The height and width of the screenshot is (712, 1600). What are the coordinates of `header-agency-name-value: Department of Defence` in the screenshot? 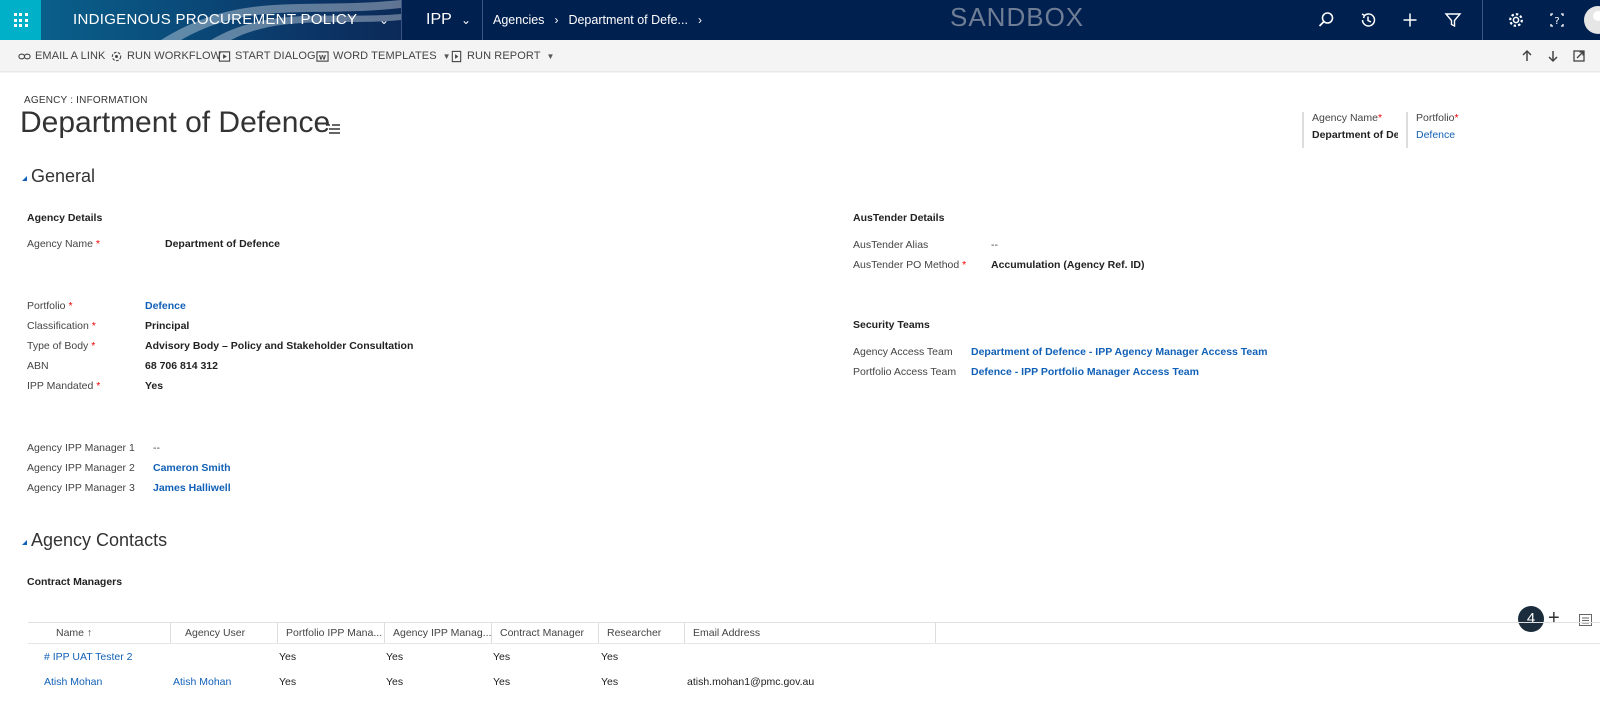 It's located at (1355, 135).